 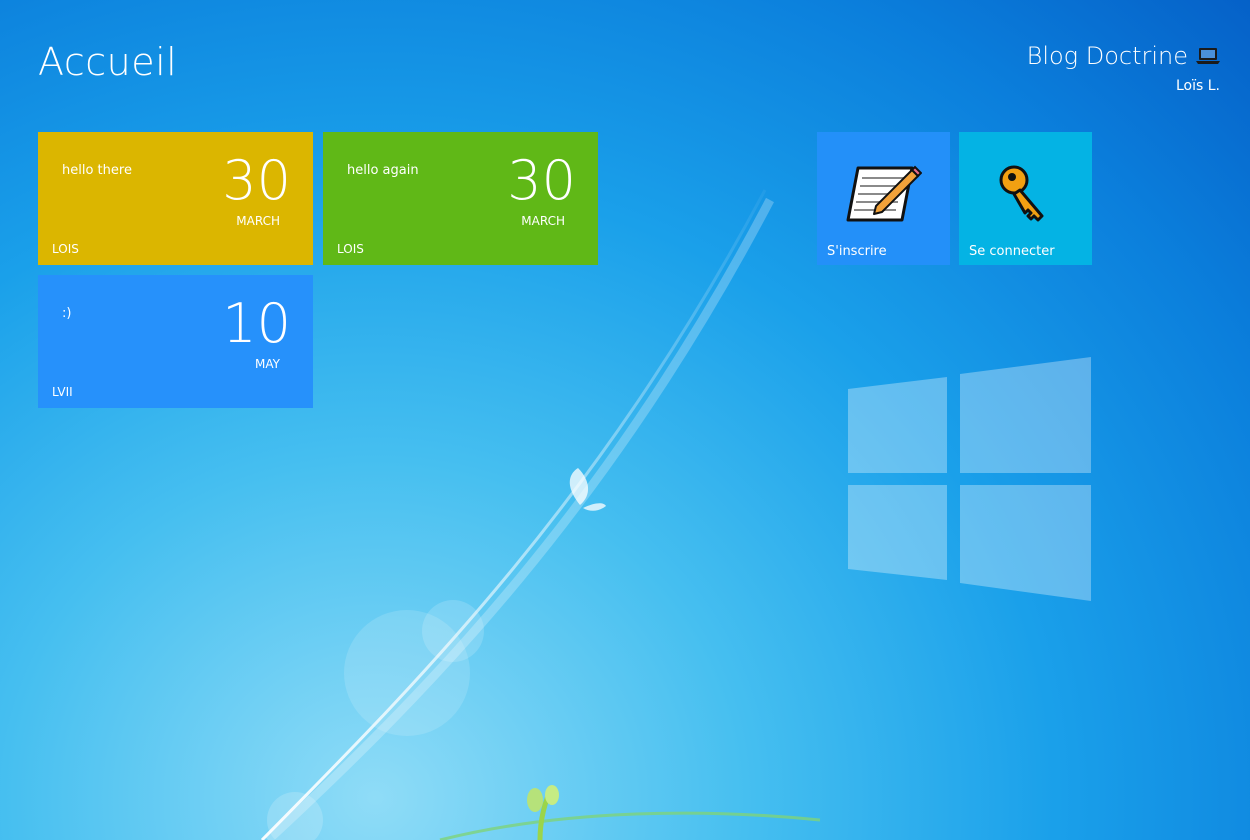 I want to click on windows-logo-watermark, so click(x=969, y=479).